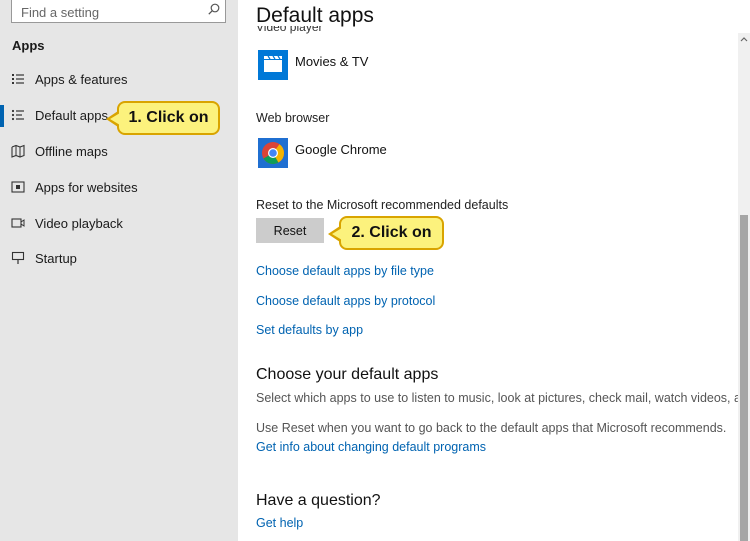 Image resolution: width=750 pixels, height=541 pixels. What do you see at coordinates (345, 271) in the screenshot?
I see `link-by-file-type: Choose default apps by file type` at bounding box center [345, 271].